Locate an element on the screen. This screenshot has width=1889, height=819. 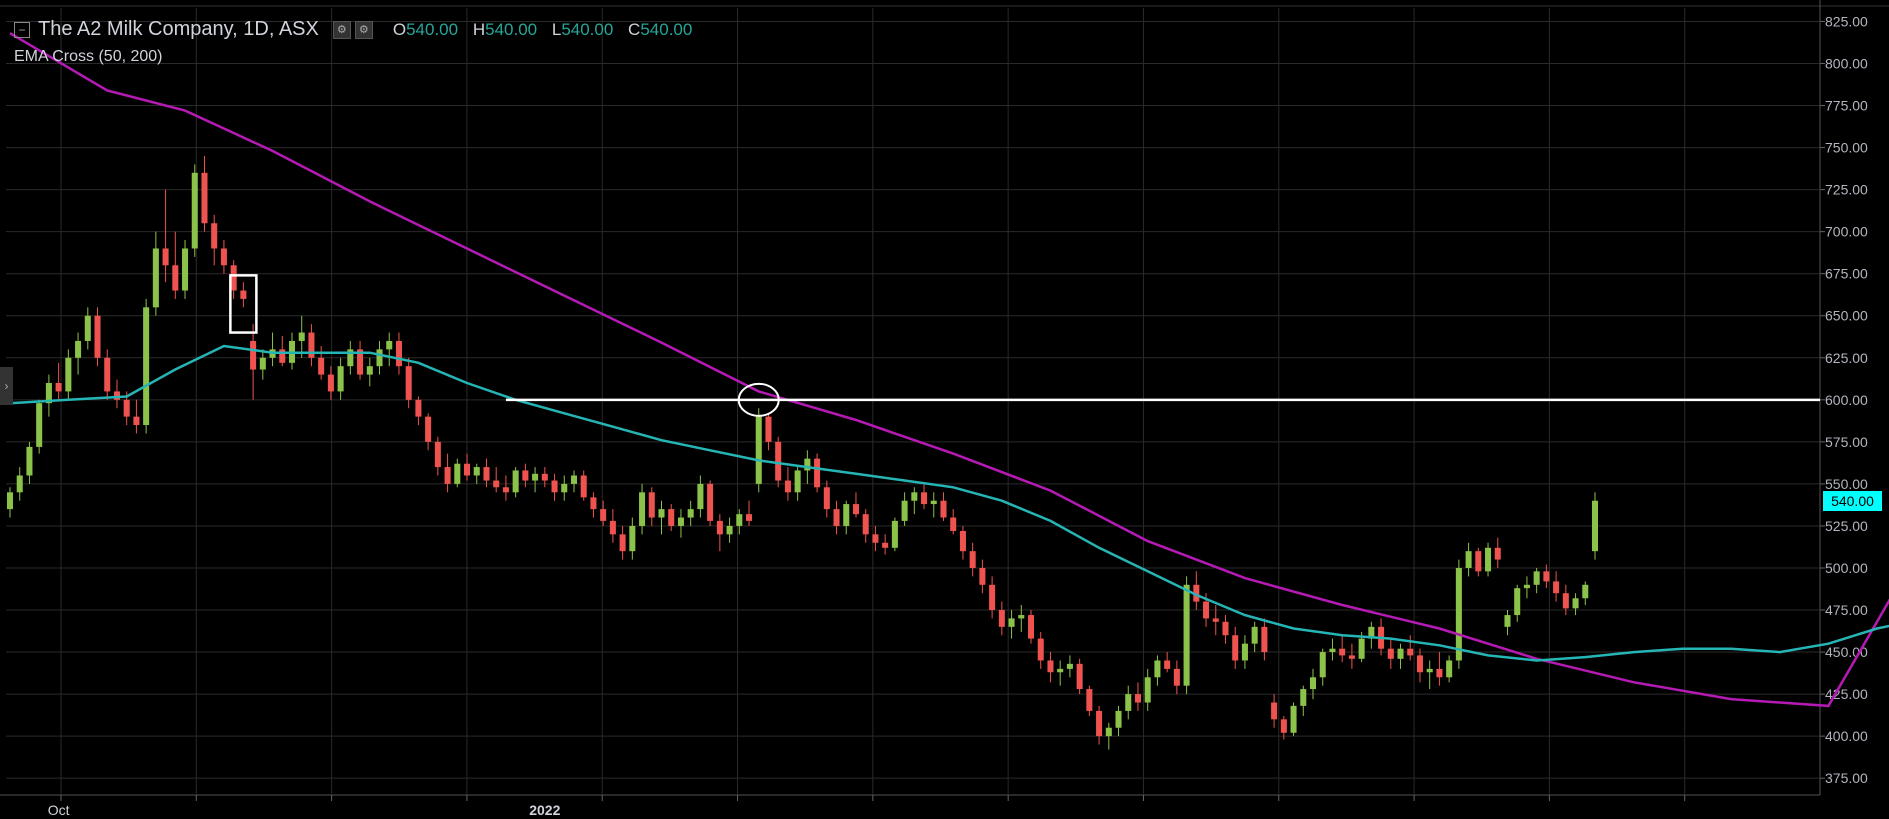
time-axis: Oct 2022 is located at coordinates (867, 806).